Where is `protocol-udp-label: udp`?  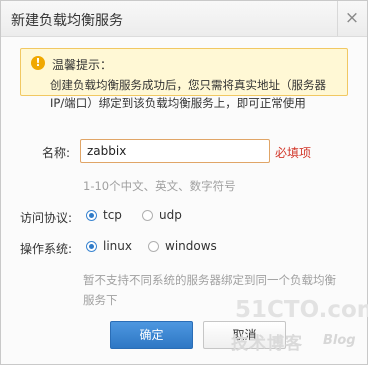 protocol-udp-label: udp is located at coordinates (170, 215).